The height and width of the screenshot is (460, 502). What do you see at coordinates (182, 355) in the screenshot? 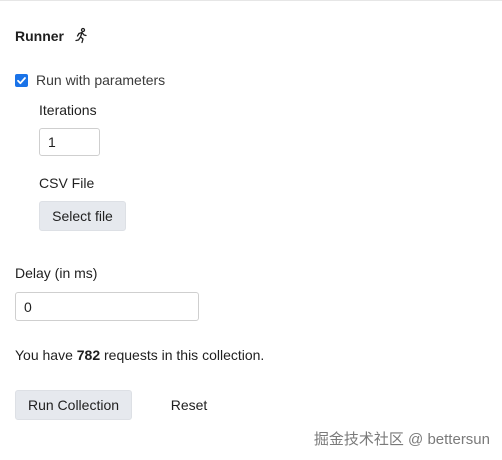
I see `request-count-suffix: requests in this collection.` at bounding box center [182, 355].